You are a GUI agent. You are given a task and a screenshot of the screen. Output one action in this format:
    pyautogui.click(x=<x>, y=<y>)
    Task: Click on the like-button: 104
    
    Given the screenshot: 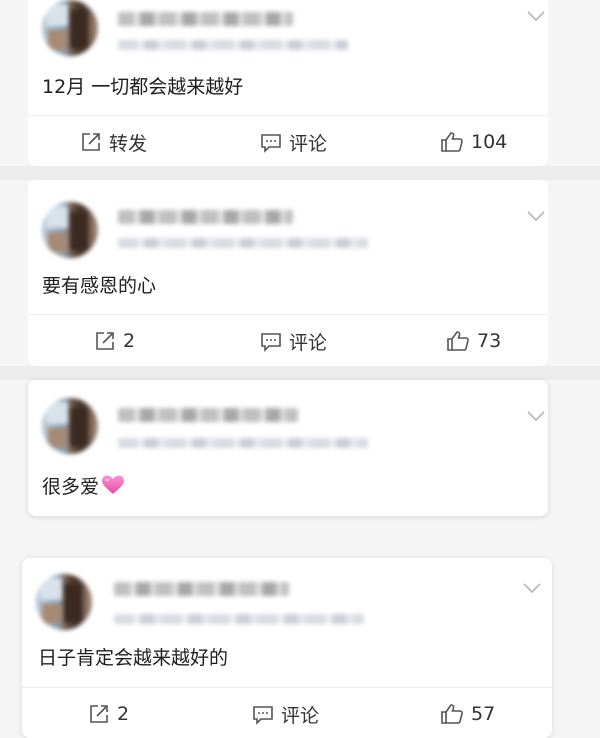 What is the action you would take?
    pyautogui.click(x=473, y=142)
    